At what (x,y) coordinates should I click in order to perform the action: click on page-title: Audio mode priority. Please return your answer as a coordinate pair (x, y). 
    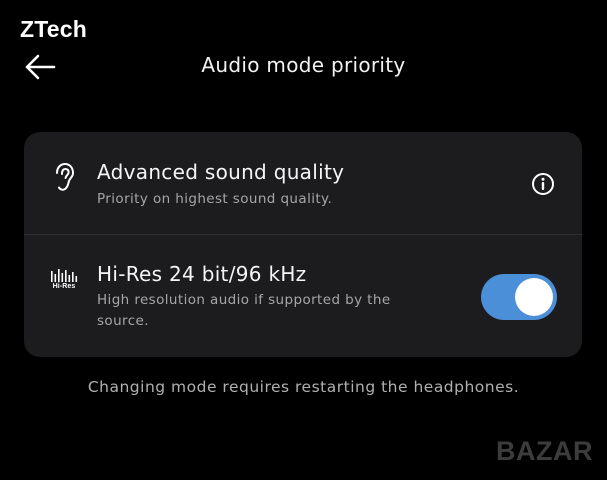
    Looking at the image, I should click on (303, 65).